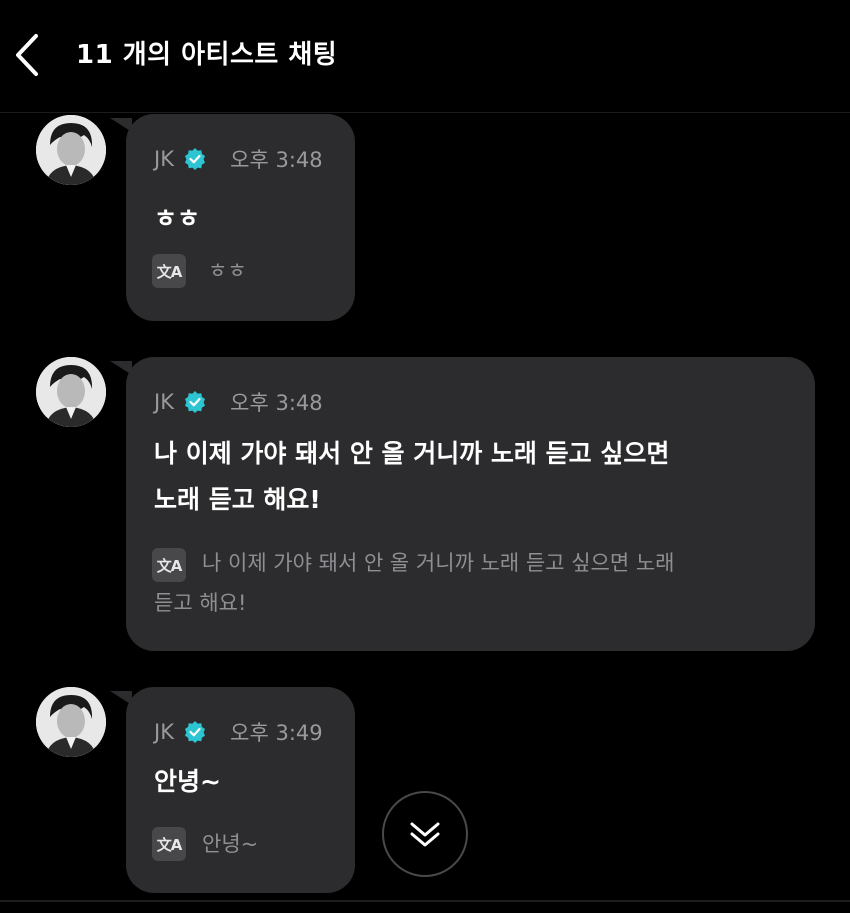 This screenshot has width=850, height=913. Describe the element at coordinates (438, 563) in the screenshot. I see `translated-text-line: 나 이제 가야 돼서 안 올 거니까 노래 듣고 싶으면 노래` at that location.